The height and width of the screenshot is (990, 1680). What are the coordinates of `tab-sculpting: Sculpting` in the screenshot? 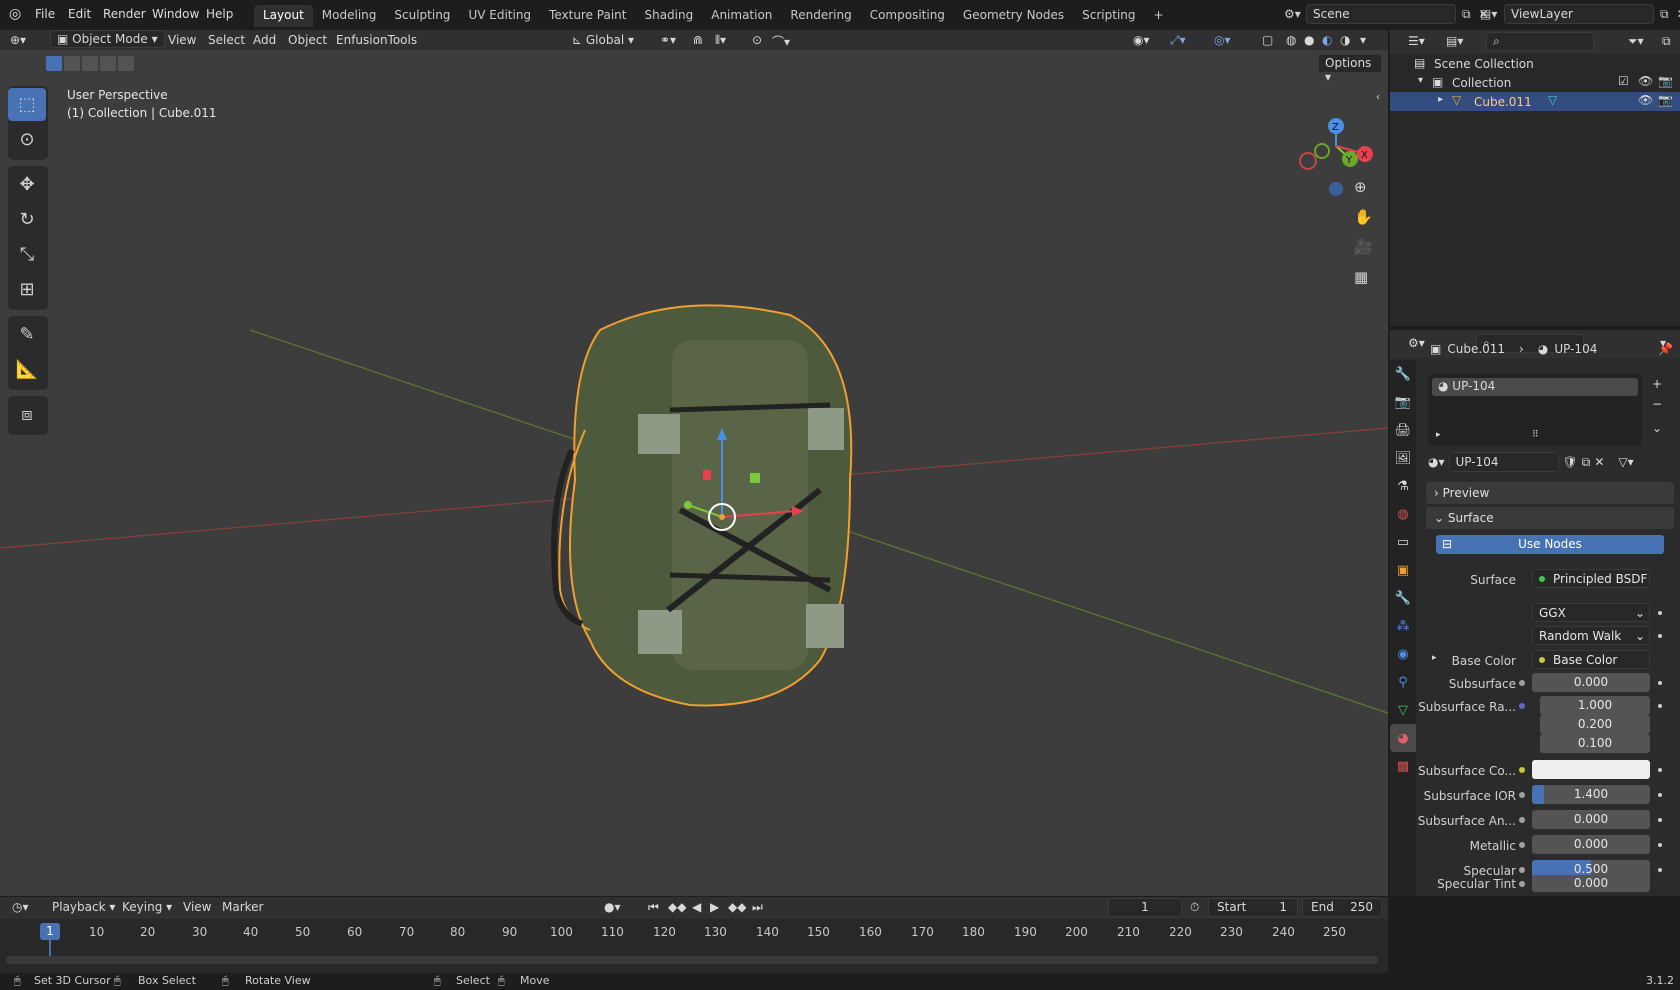 It's located at (422, 16).